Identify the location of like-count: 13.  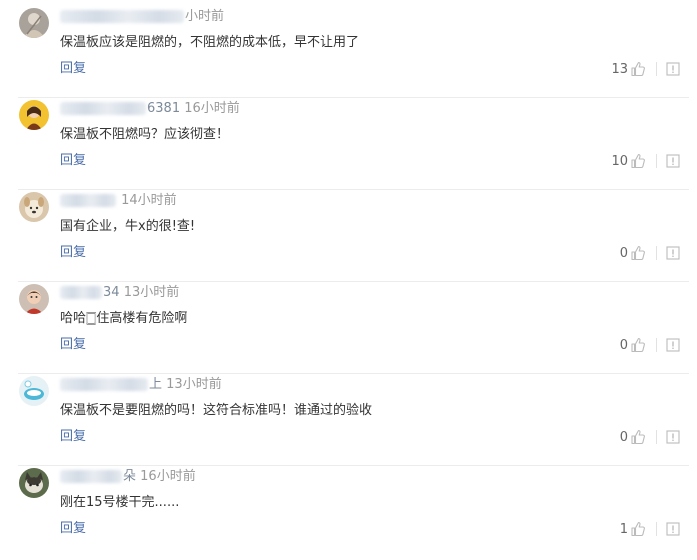
(619, 69).